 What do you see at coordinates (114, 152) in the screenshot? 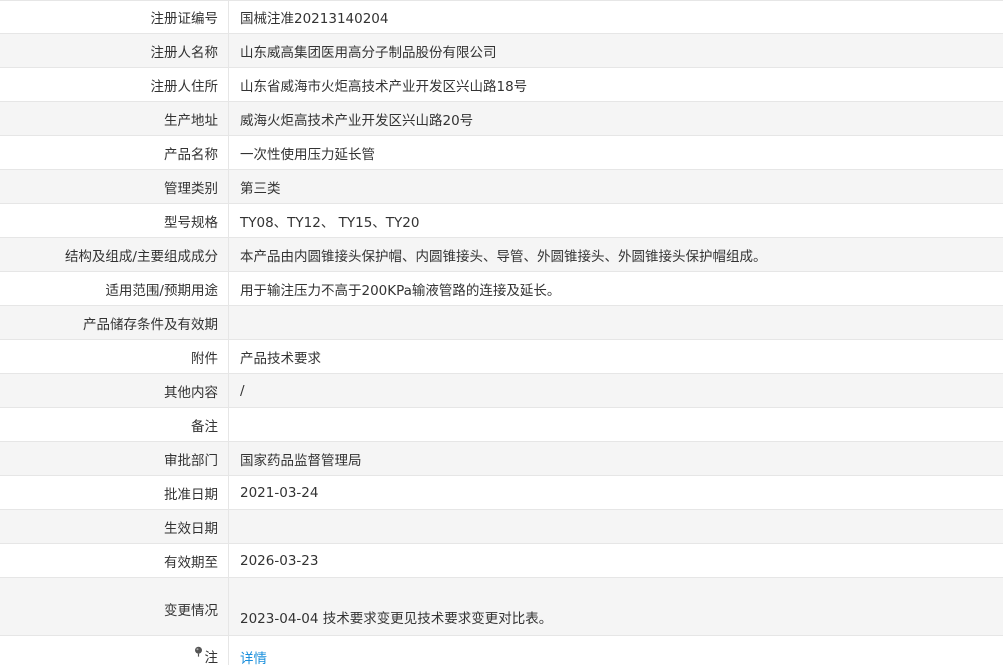
I see `field-label: 产品名称` at bounding box center [114, 152].